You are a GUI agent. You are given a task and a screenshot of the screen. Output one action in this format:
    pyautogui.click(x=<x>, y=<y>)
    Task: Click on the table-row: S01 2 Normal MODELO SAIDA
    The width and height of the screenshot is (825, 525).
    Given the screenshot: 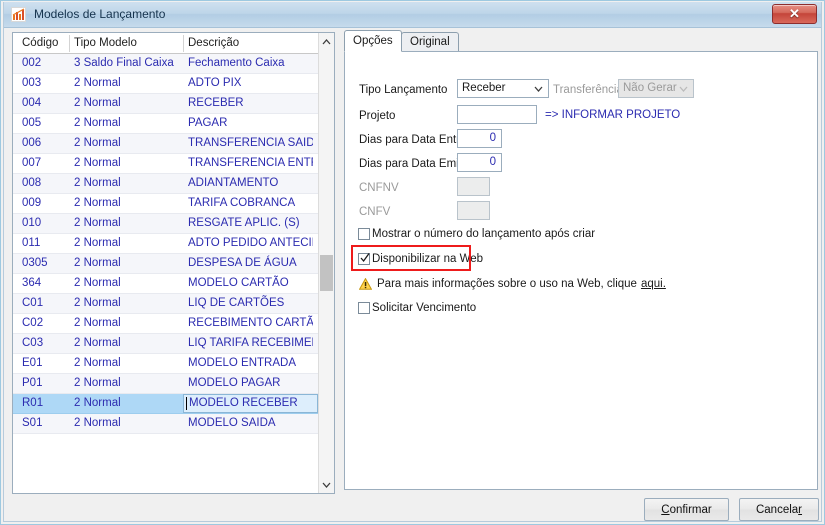 What is the action you would take?
    pyautogui.click(x=173, y=424)
    